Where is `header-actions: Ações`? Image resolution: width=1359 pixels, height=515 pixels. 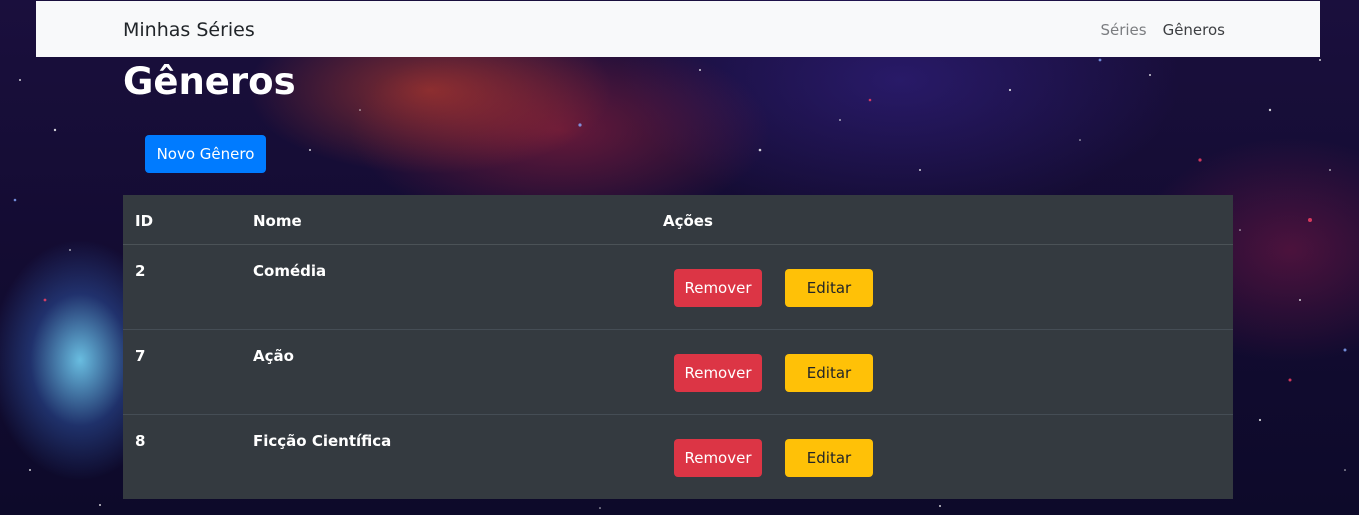
header-actions: Ações is located at coordinates (688, 221).